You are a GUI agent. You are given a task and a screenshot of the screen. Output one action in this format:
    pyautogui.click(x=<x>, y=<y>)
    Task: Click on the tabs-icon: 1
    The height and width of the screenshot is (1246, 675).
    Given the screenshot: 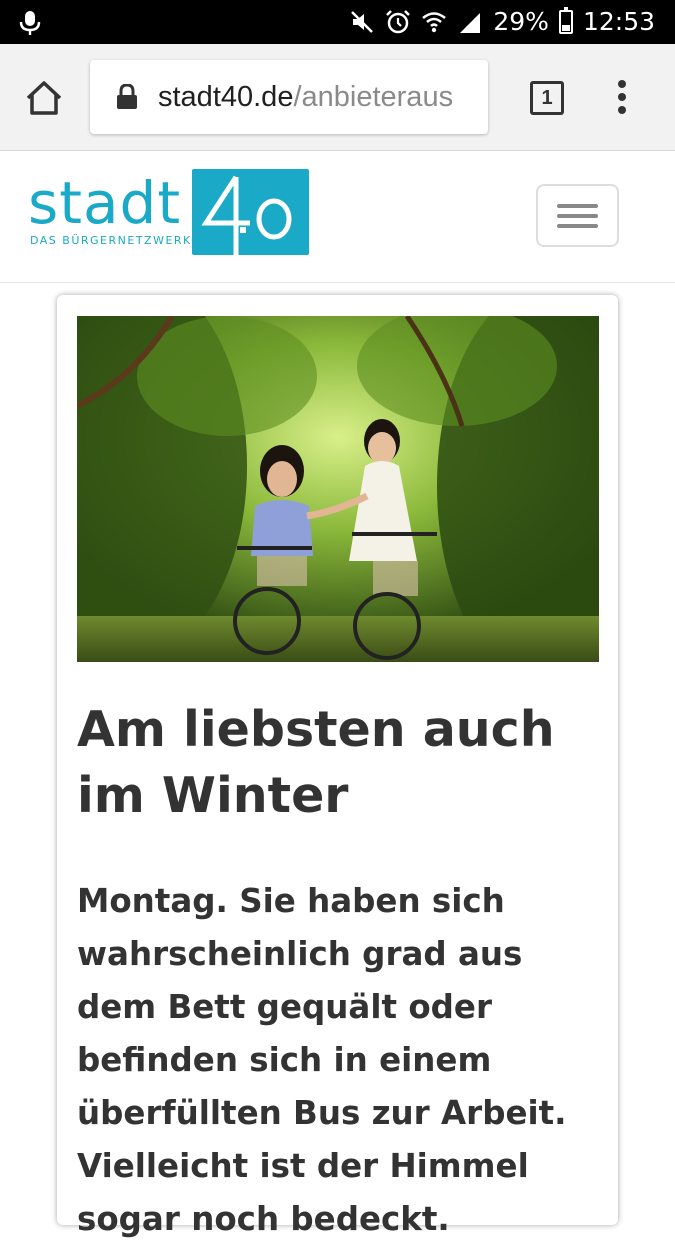 What is the action you would take?
    pyautogui.click(x=547, y=98)
    